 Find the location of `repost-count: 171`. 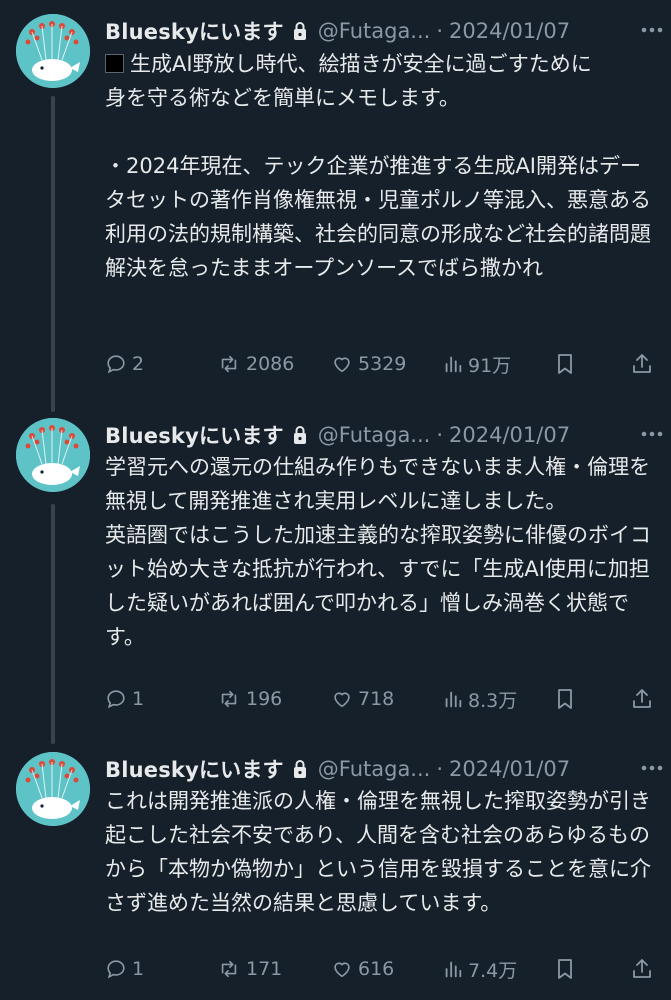

repost-count: 171 is located at coordinates (264, 969).